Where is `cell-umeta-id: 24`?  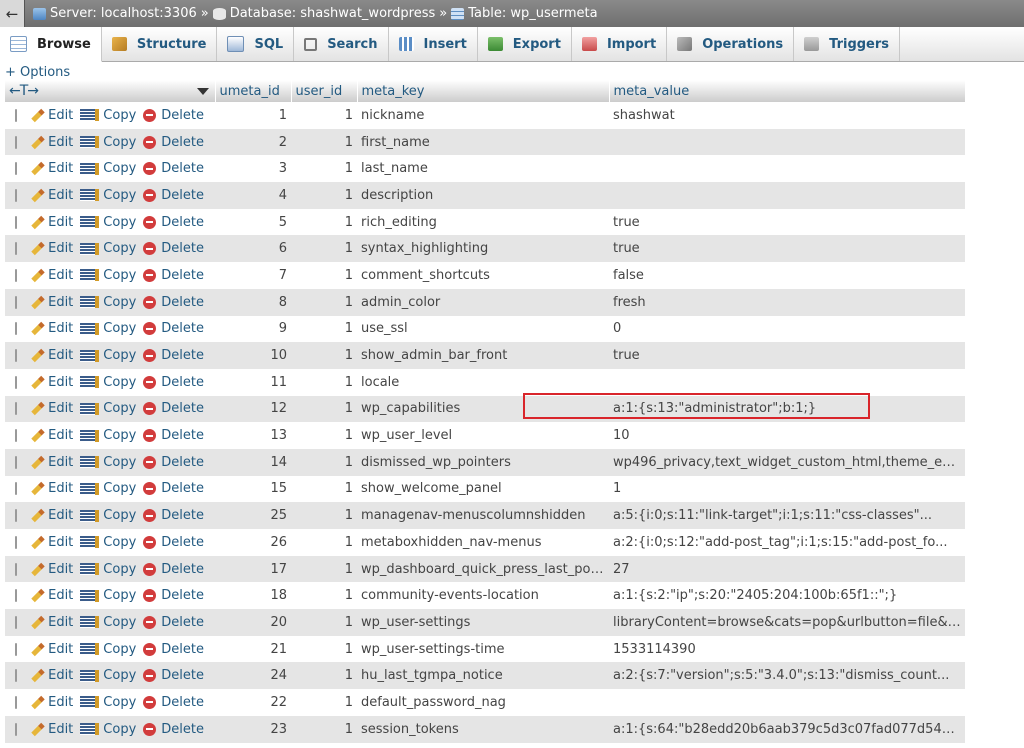 cell-umeta-id: 24 is located at coordinates (253, 676).